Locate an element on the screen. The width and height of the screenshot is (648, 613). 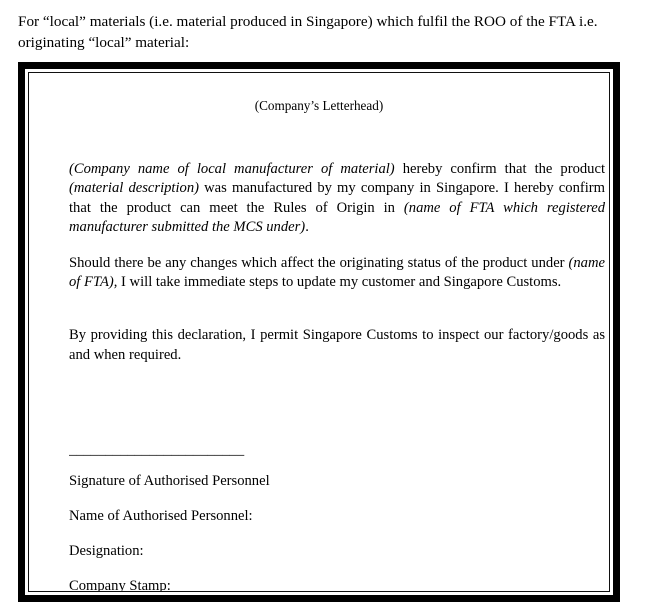
signature-rule: ________________________ is located at coordinates (157, 450).